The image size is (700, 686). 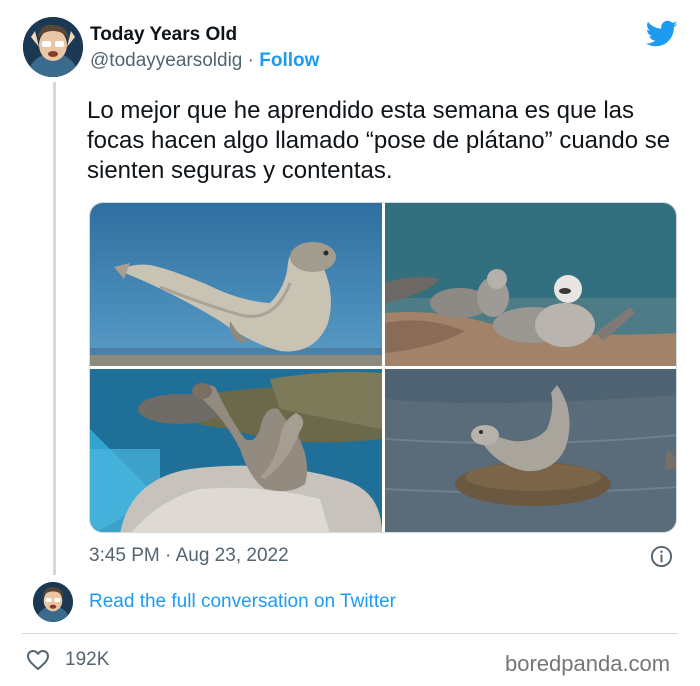 I want to click on heart-icon, so click(x=38, y=660).